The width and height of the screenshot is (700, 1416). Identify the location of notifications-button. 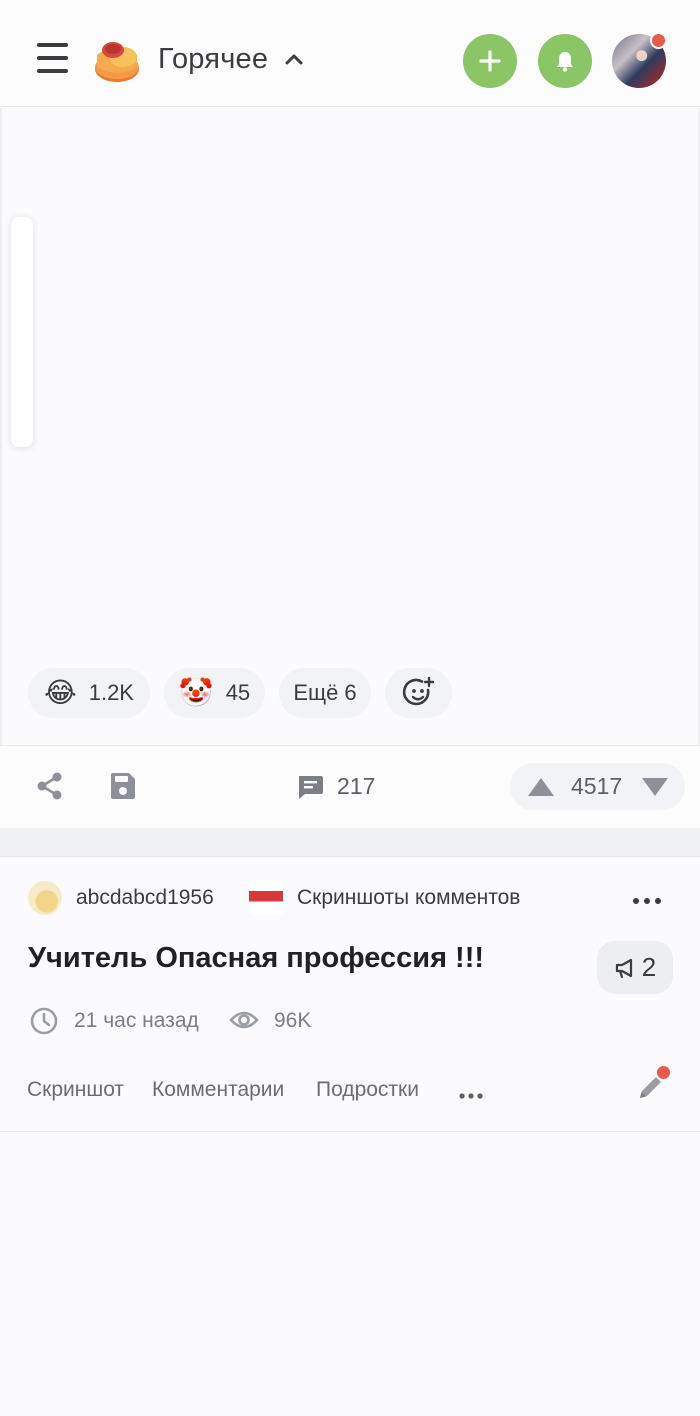
(565, 61).